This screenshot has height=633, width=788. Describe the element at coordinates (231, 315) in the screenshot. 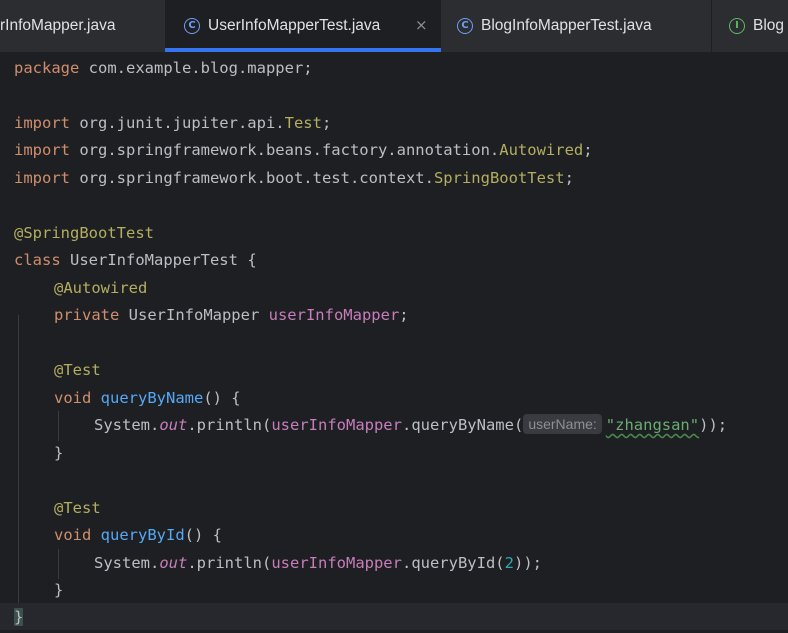

I see `code-line-10: private UserInfoMapper userInfoMapper;` at that location.